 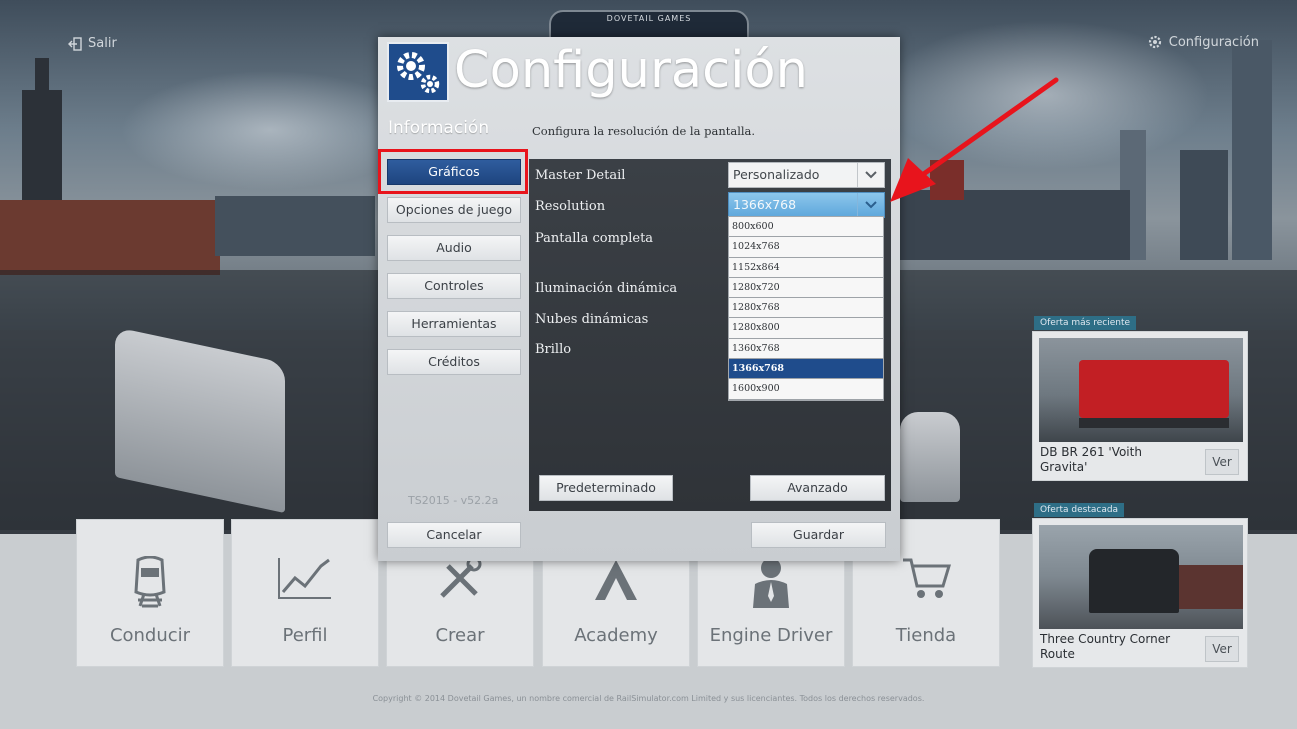 I want to click on config-button: Configuración, so click(x=1203, y=42).